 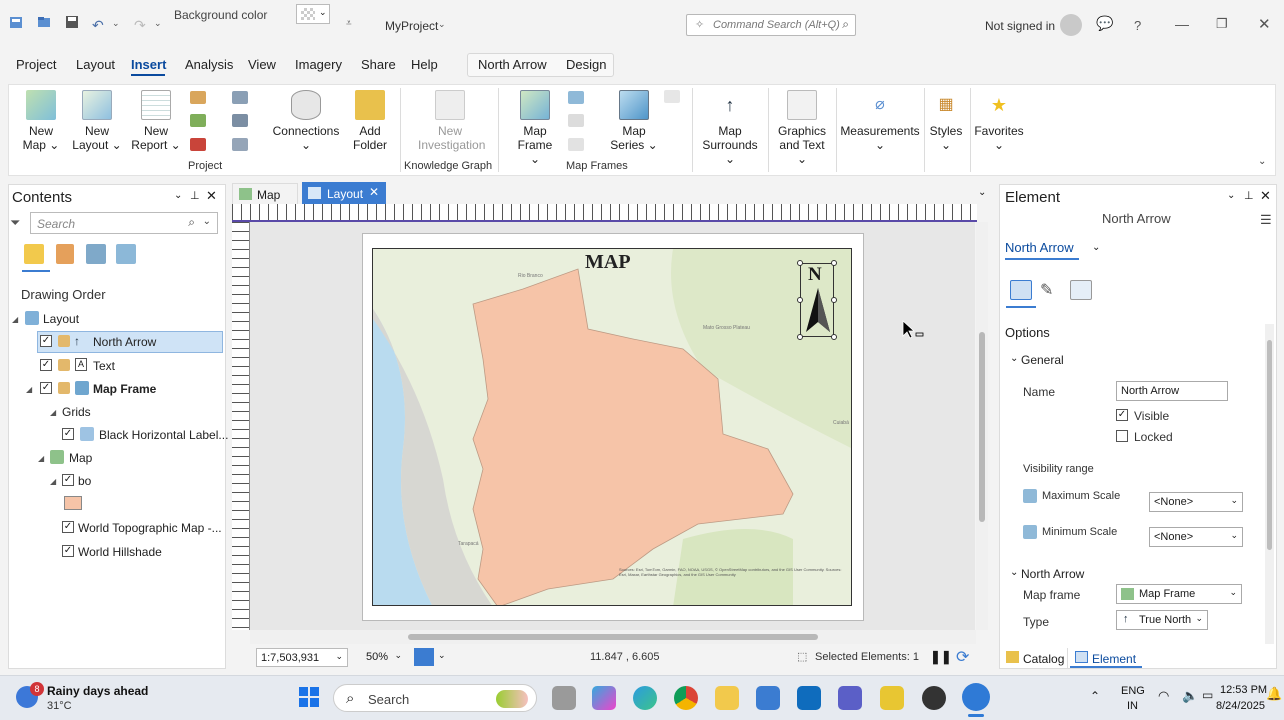 What do you see at coordinates (370, 121) in the screenshot?
I see `add-folder-button: Add Folder` at bounding box center [370, 121].